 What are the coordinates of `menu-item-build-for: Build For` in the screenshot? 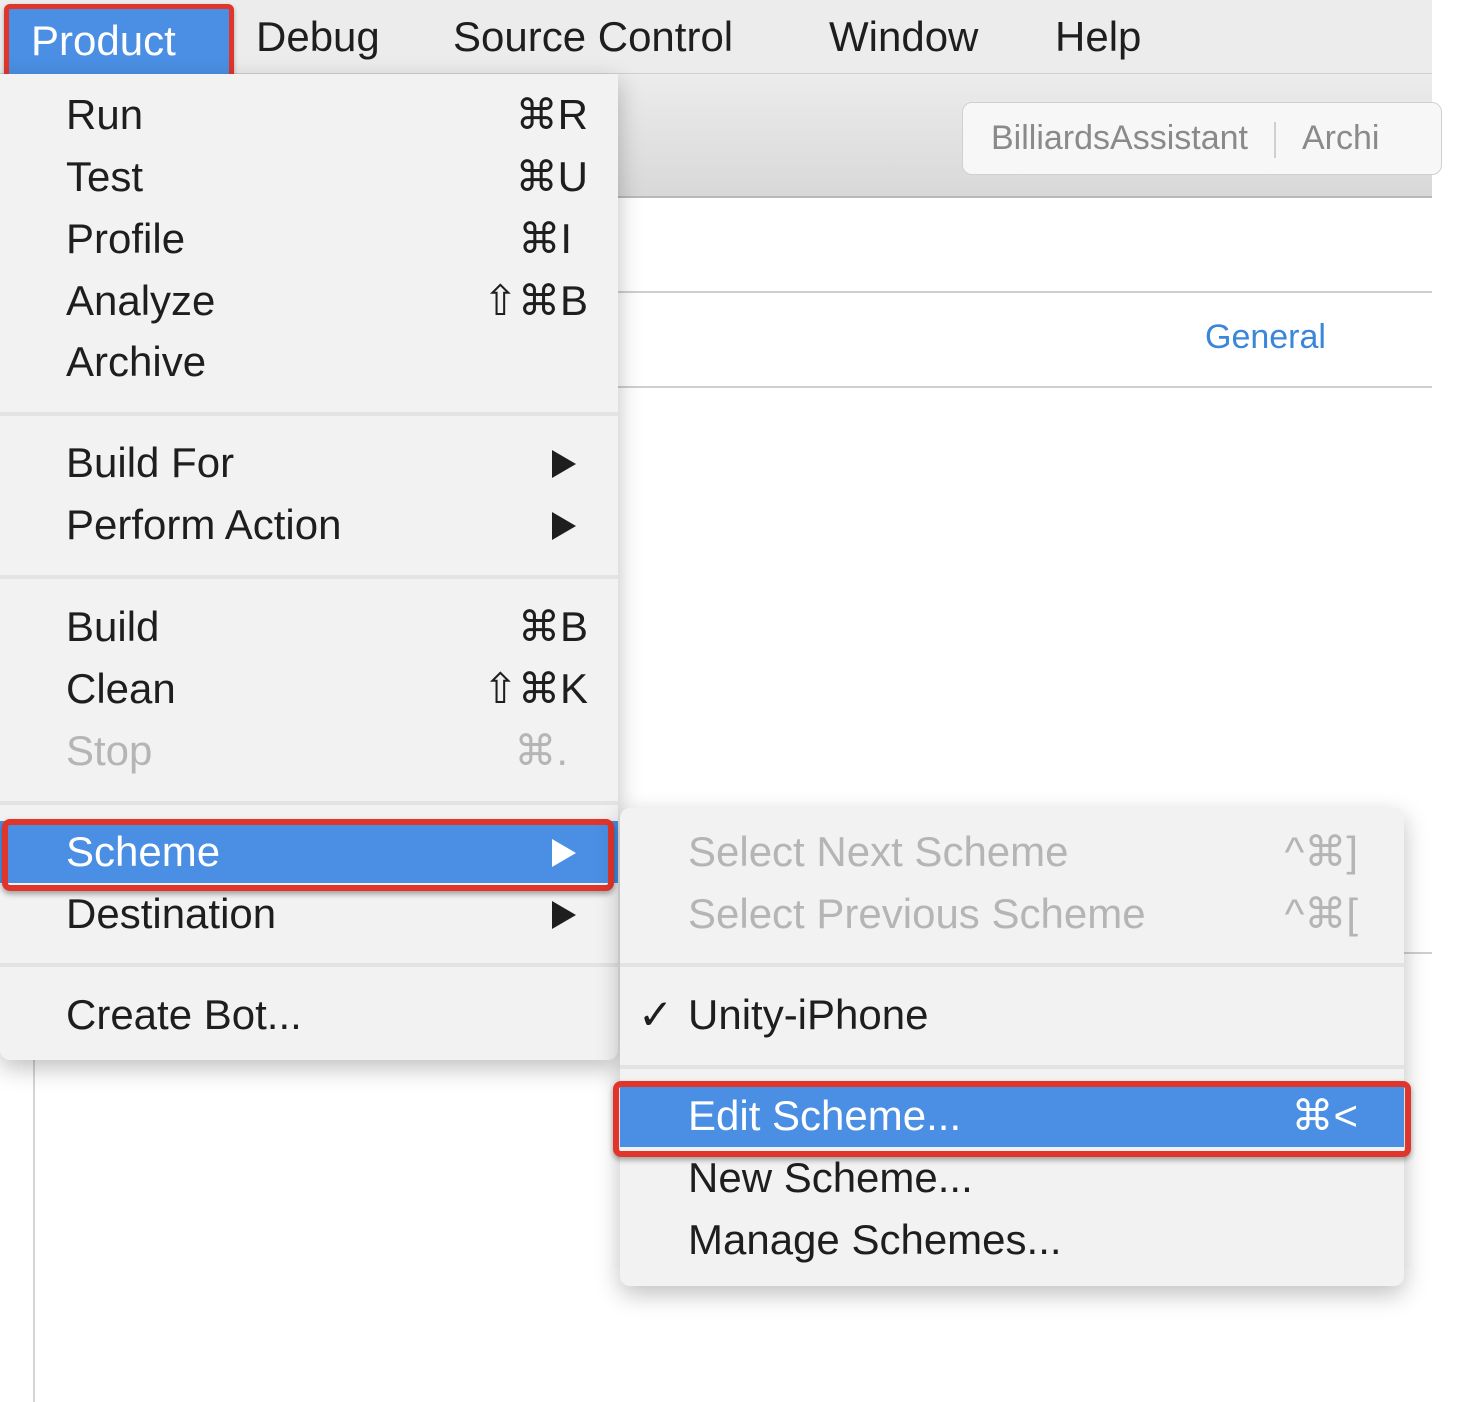 It's located at (309, 463).